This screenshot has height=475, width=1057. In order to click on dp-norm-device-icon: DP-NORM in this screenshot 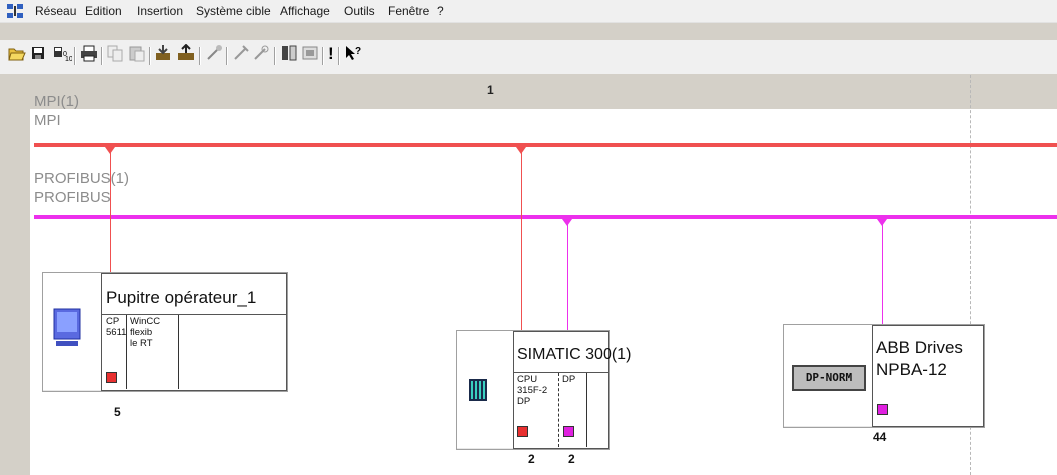, I will do `click(829, 378)`.